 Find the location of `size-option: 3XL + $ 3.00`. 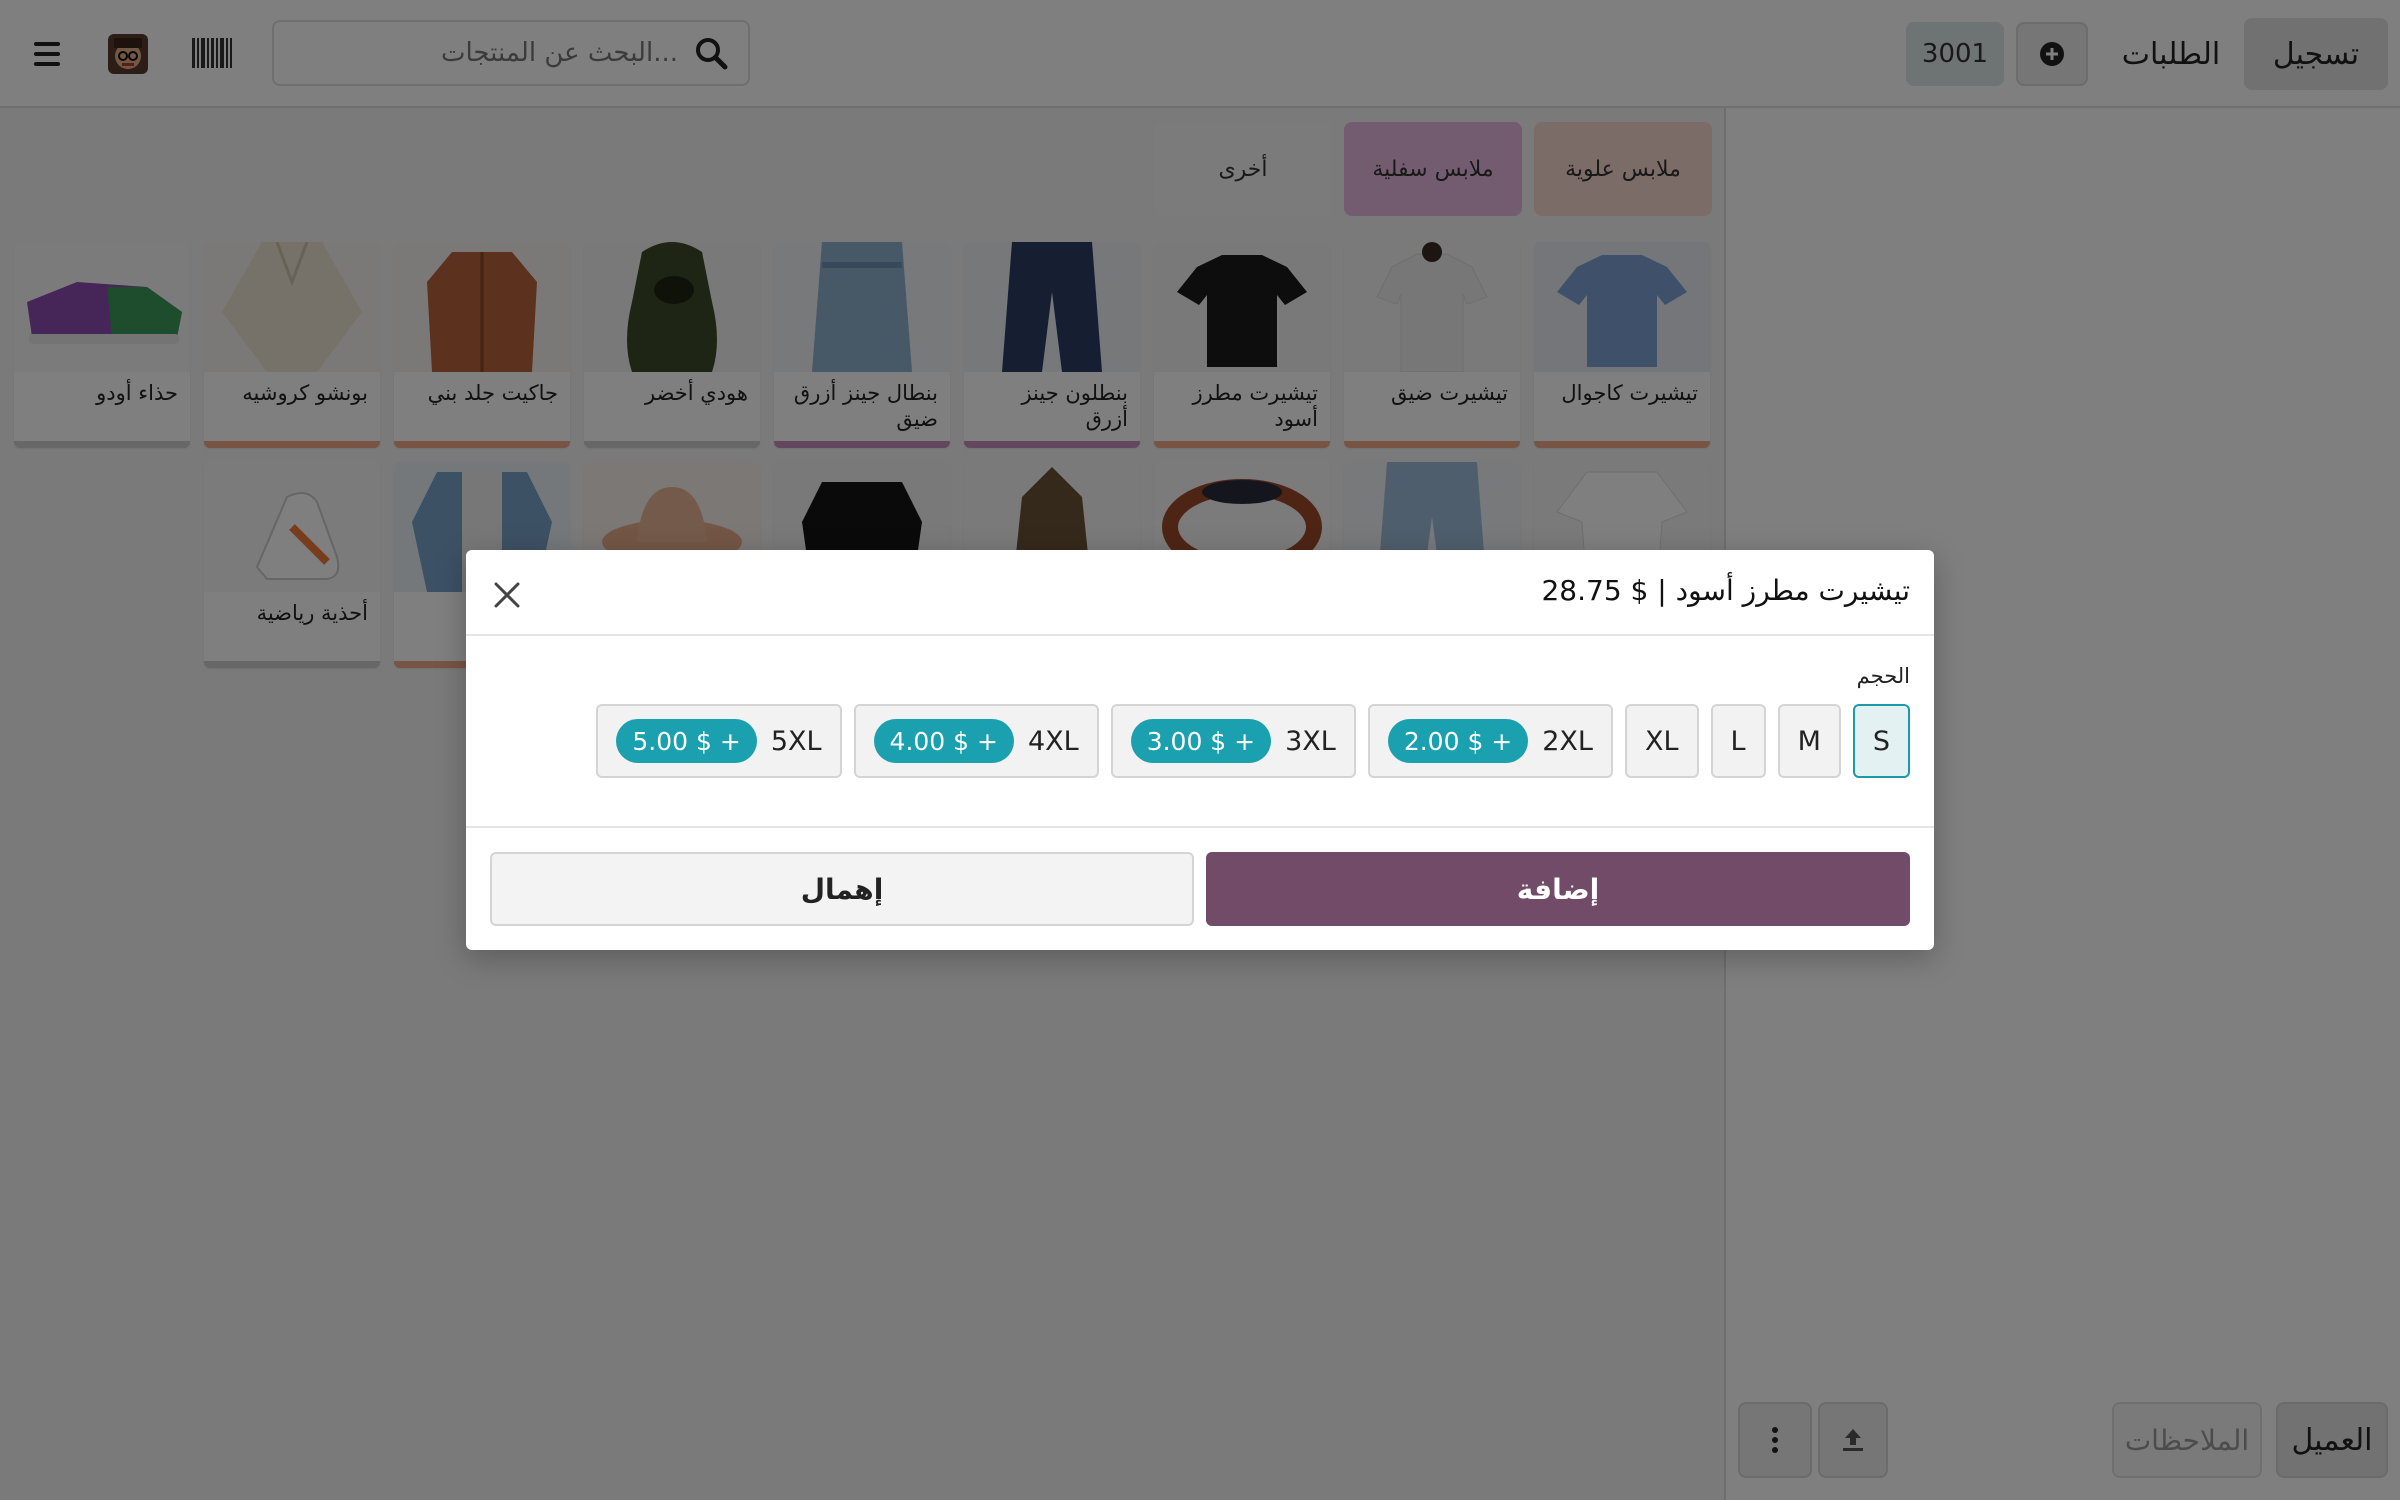

size-option: 3XL + $ 3.00 is located at coordinates (1233, 741).